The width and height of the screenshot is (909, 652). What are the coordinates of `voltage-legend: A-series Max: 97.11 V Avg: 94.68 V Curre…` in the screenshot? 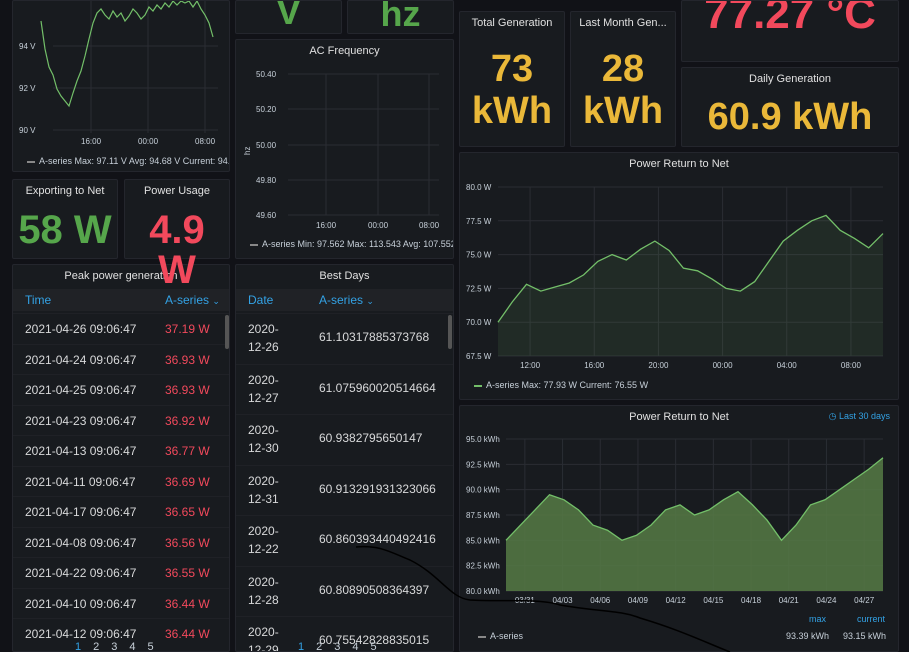 It's located at (128, 161).